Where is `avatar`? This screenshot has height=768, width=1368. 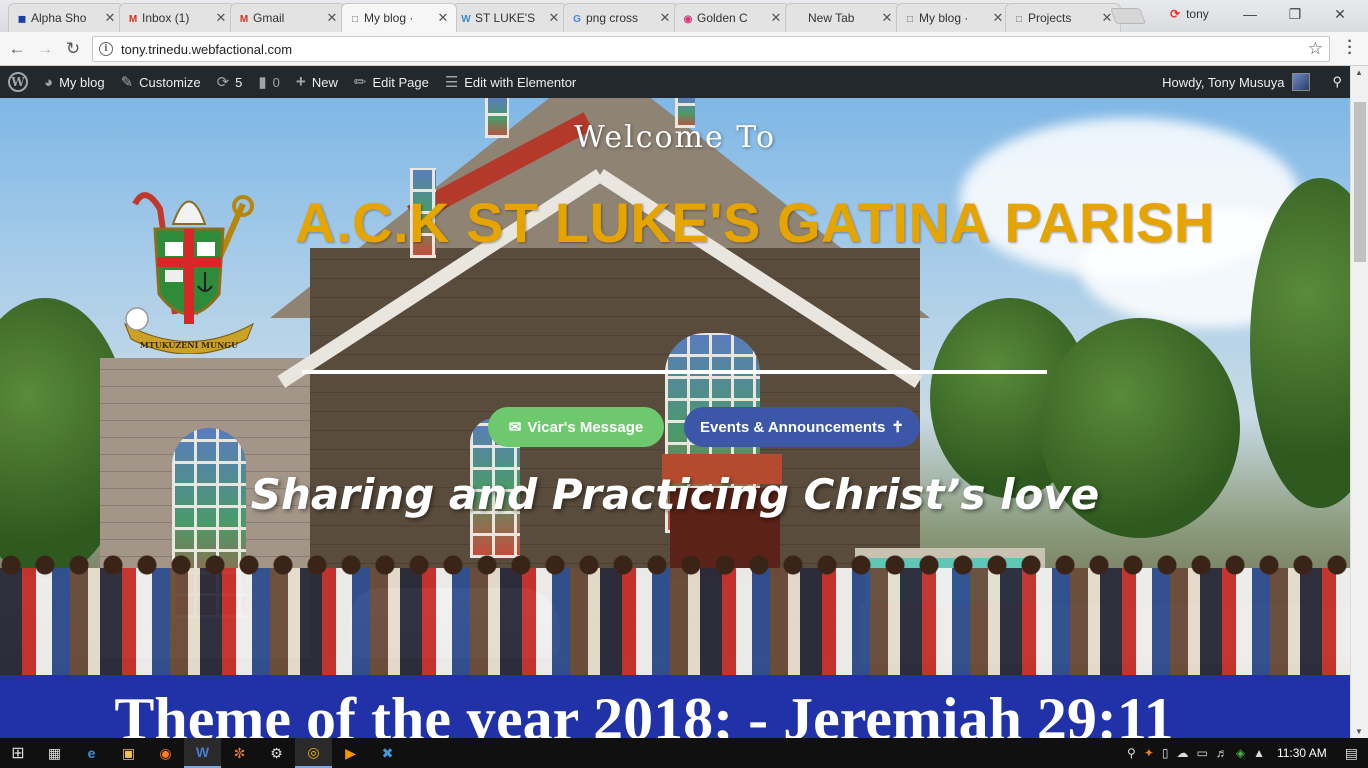 avatar is located at coordinates (1301, 82).